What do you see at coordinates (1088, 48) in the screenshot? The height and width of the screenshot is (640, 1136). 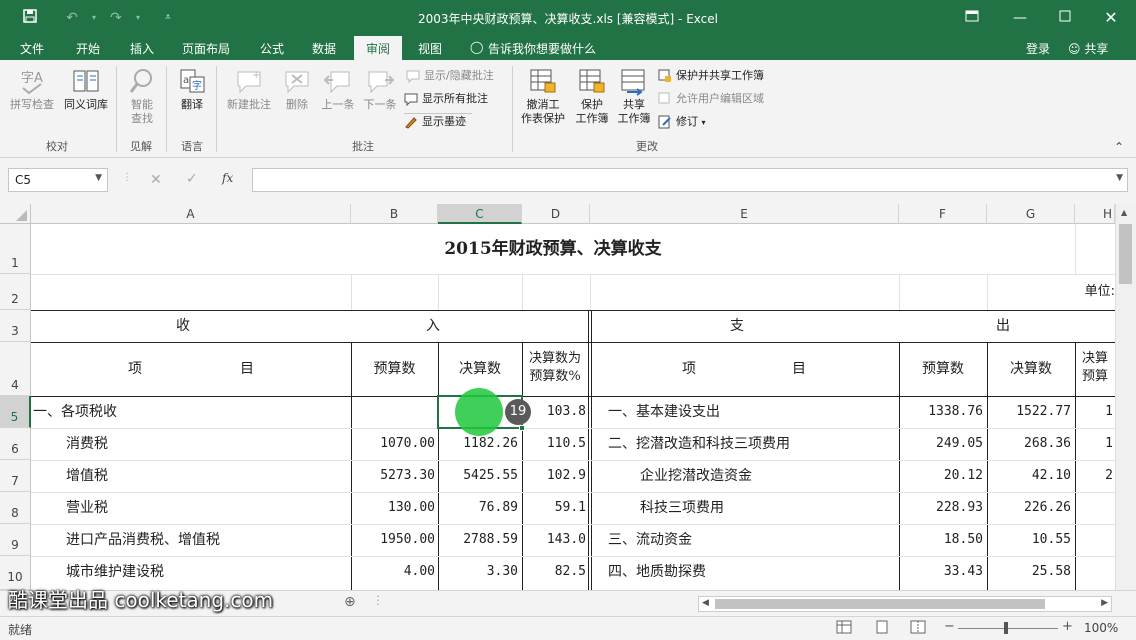 I see `share-button: ☺ 共享` at bounding box center [1088, 48].